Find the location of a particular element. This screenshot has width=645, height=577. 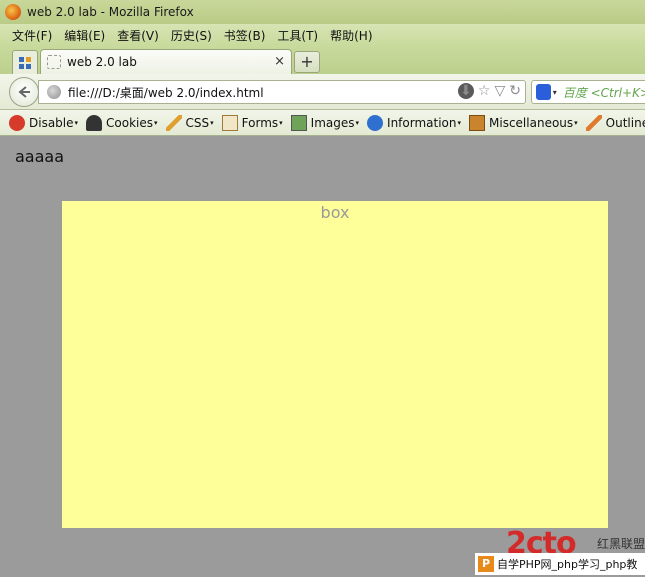

devbar-cookies: Cookies ▾ is located at coordinates (122, 122).